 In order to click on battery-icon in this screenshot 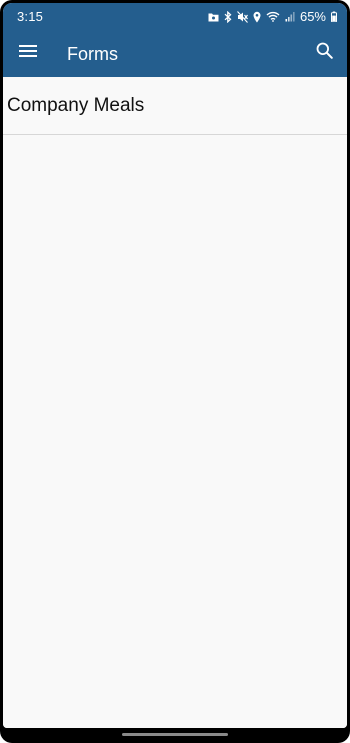, I will do `click(334, 16)`.